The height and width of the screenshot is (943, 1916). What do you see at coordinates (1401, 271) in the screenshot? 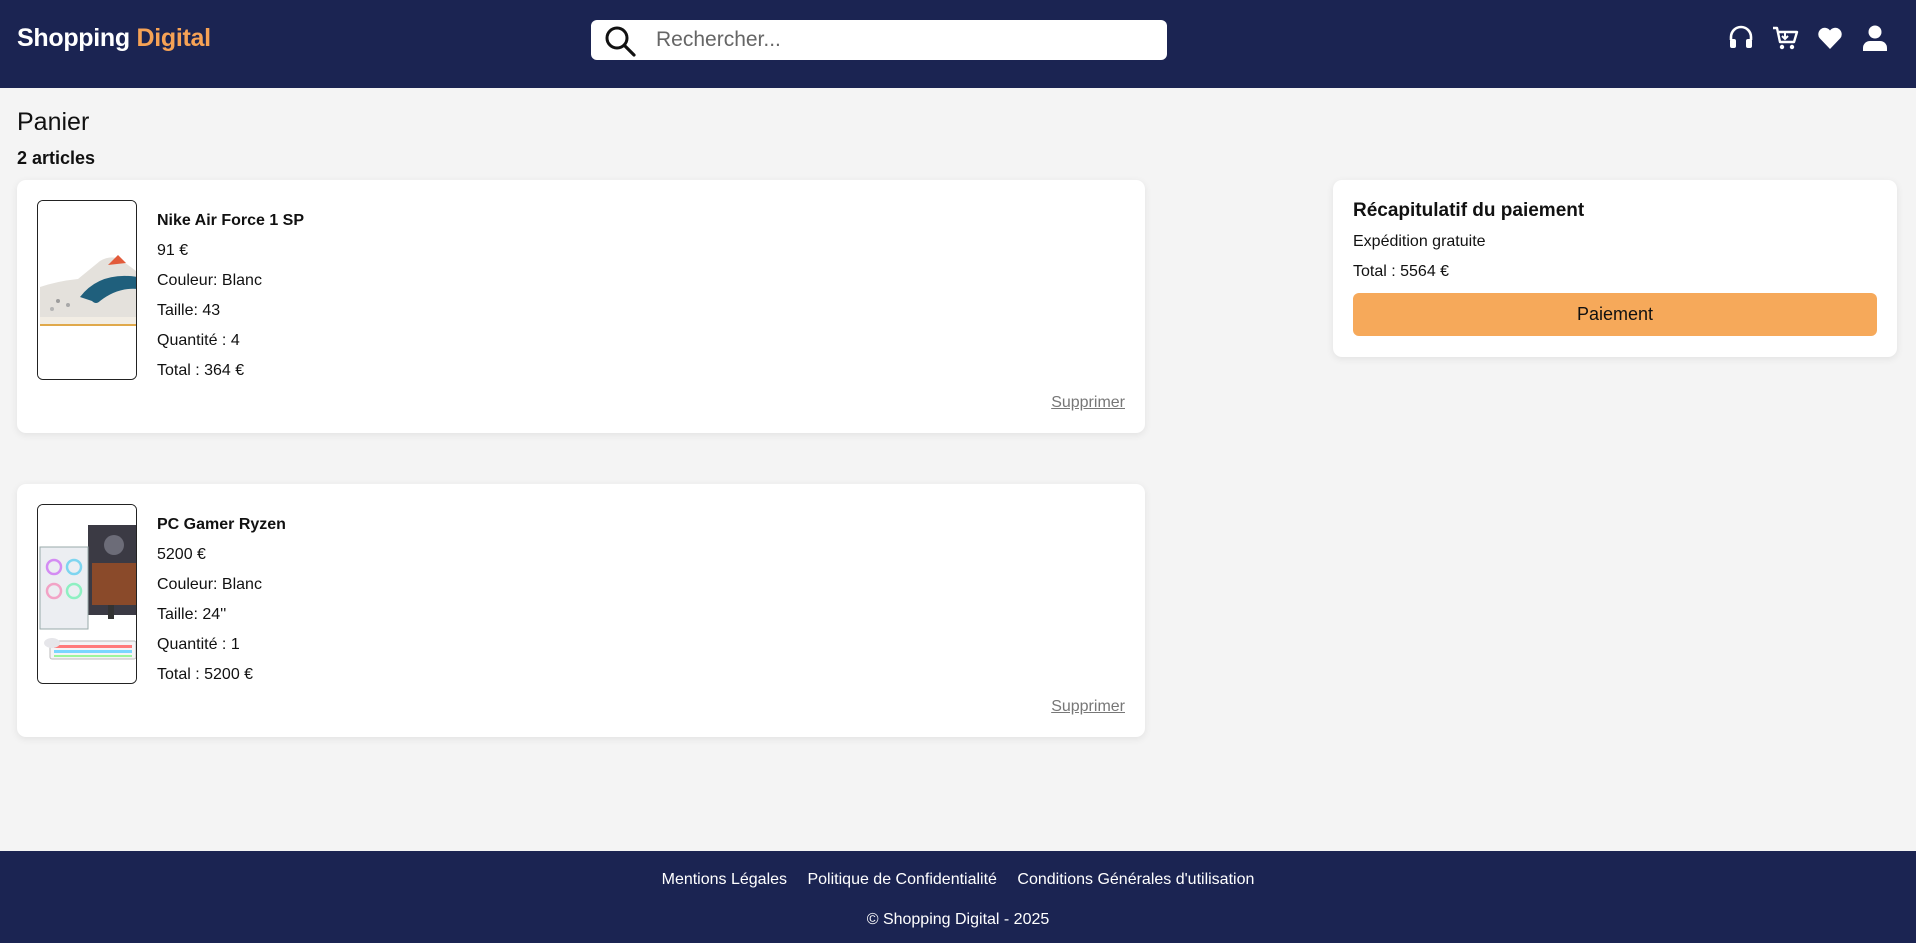
I see `summary-total: Total : 5564 €` at bounding box center [1401, 271].